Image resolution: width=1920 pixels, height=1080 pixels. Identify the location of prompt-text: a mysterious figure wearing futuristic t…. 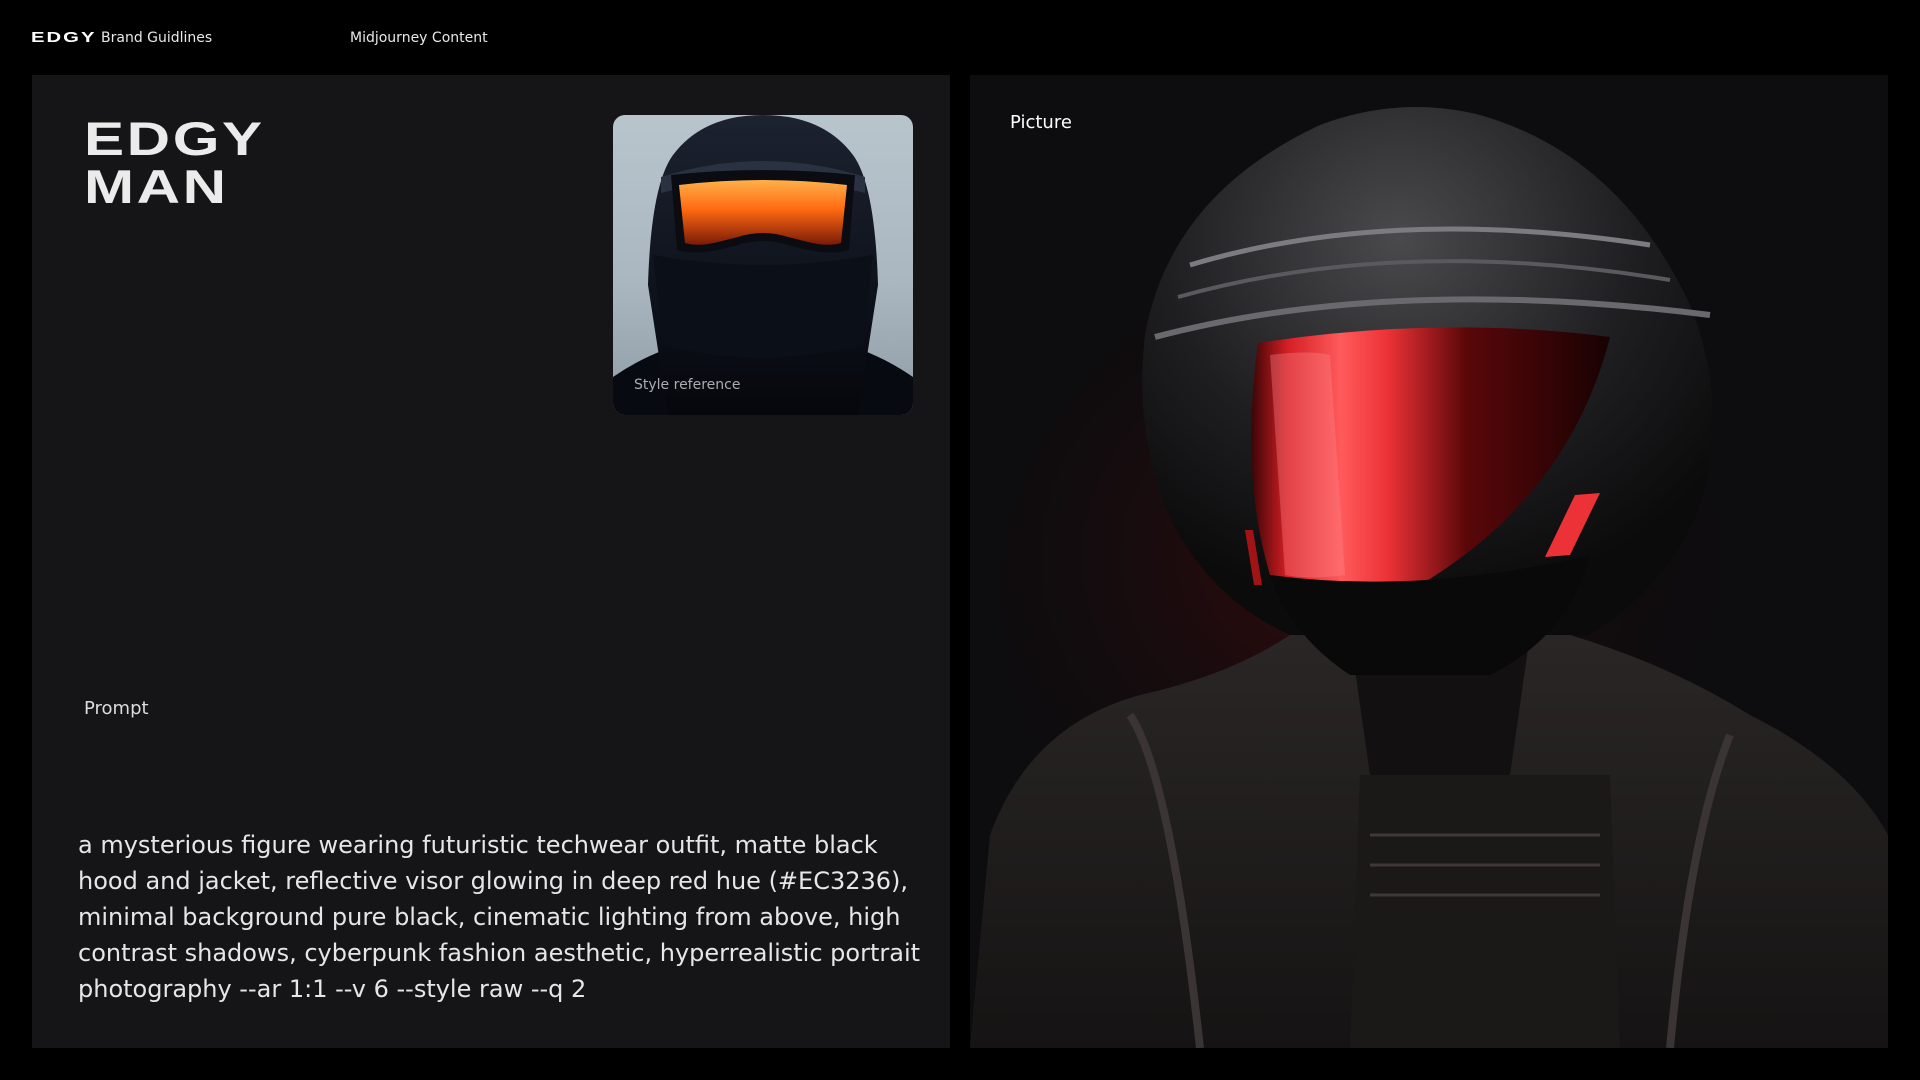
(503, 917).